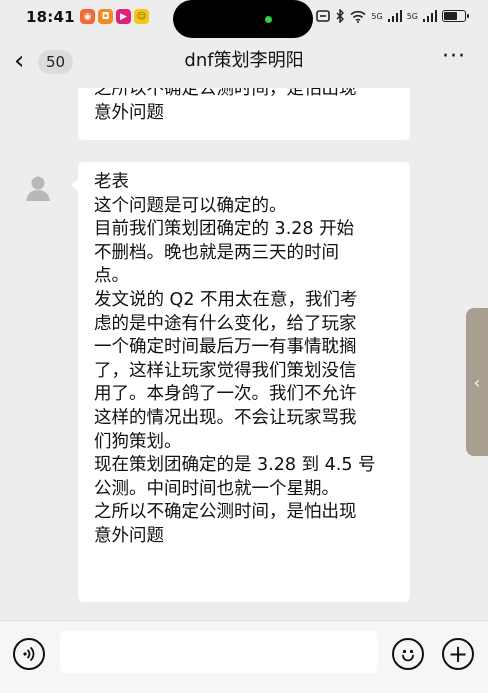 The image size is (488, 693). I want to click on status-bar: 18:41 ◉ ◘ ▶ ☺ 5G 5G, so click(244, 19).